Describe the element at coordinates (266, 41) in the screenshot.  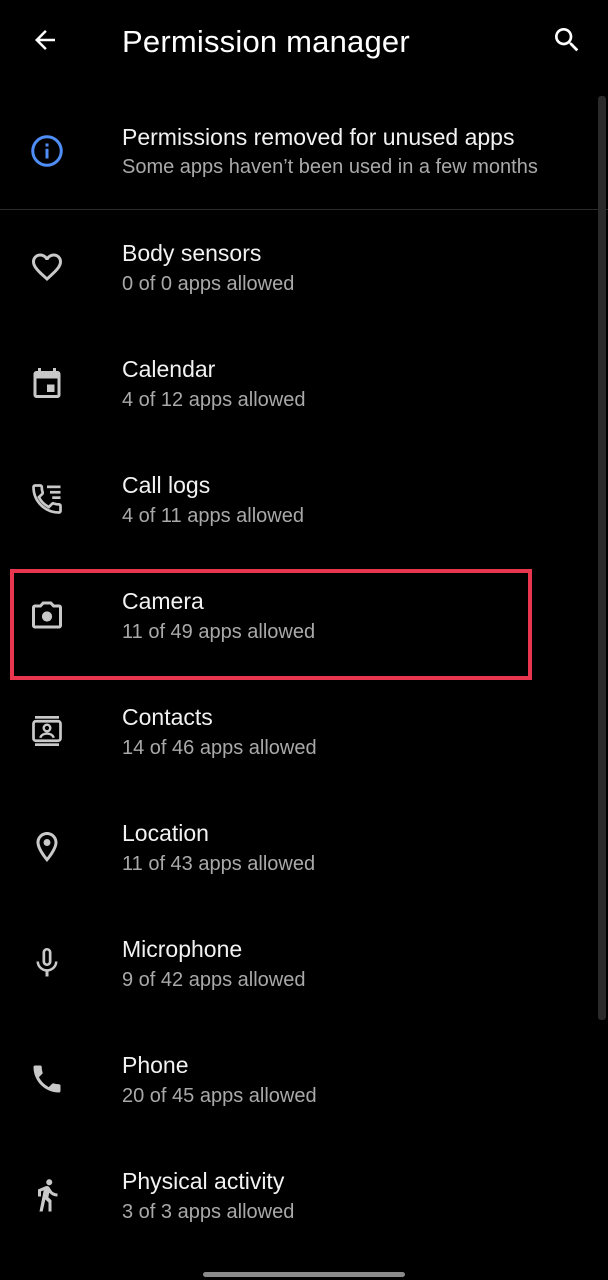
I see `page-title: Permission manager` at that location.